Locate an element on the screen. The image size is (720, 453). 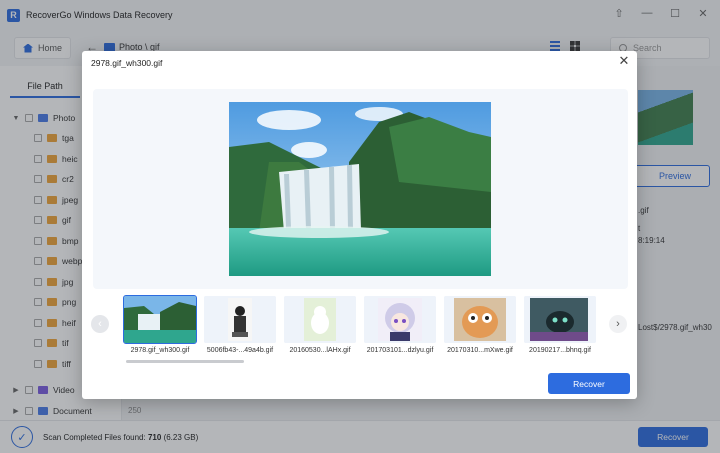
thumbnail-owl is located at coordinates (480, 319).